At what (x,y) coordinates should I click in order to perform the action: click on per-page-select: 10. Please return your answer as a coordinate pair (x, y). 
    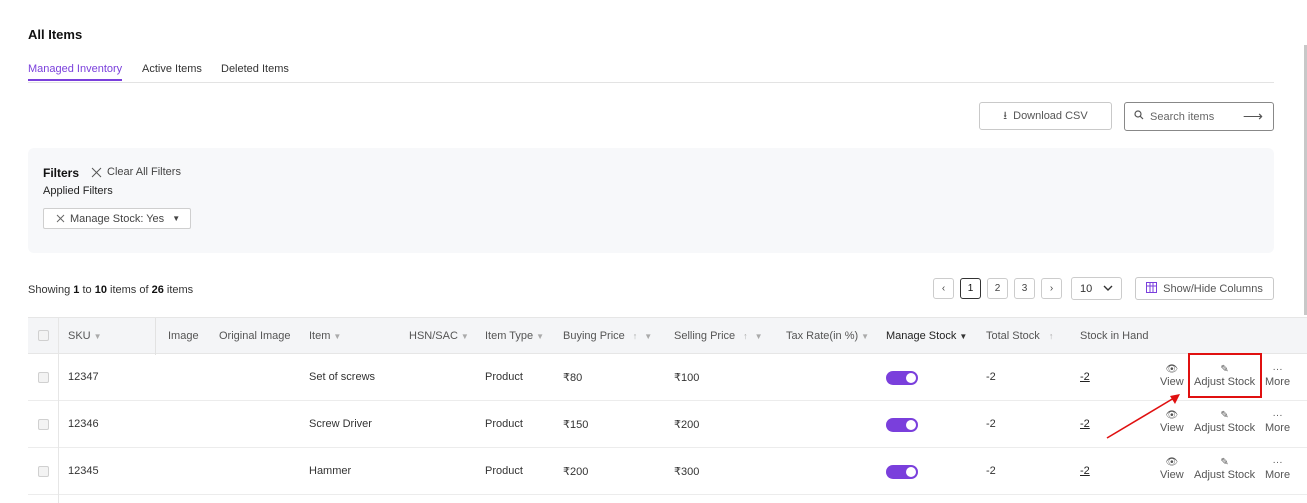
    Looking at the image, I should click on (1096, 288).